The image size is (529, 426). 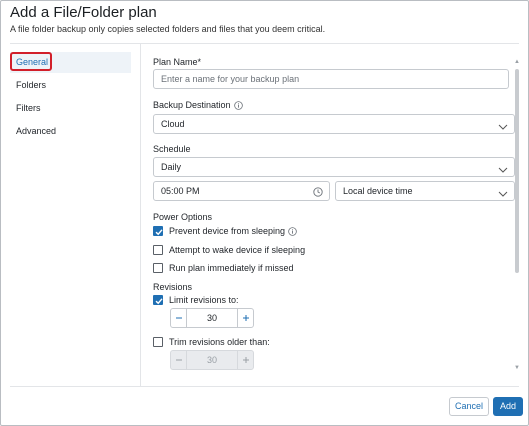 What do you see at coordinates (70, 131) in the screenshot?
I see `sidebar-item-advanced: Advanced` at bounding box center [70, 131].